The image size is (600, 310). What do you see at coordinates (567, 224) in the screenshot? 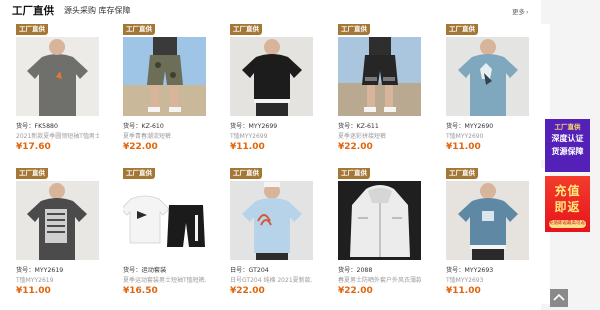
I see `recharge-tag: 充值即返最高可返12%` at bounding box center [567, 224].